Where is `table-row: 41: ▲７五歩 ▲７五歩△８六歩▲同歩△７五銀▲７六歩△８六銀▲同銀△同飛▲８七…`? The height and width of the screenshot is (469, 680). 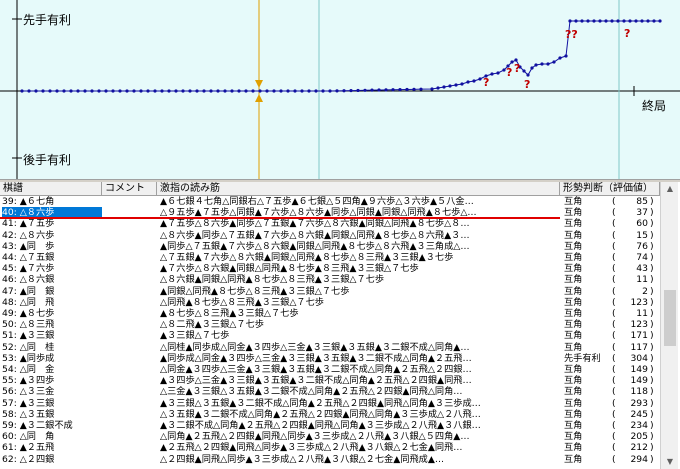
table-row: 41: ▲７五歩 ▲７五歩△８六歩▲同歩△７五銀▲７六歩△８六銀▲同銀△同飛▲８七… is located at coordinates (330, 223).